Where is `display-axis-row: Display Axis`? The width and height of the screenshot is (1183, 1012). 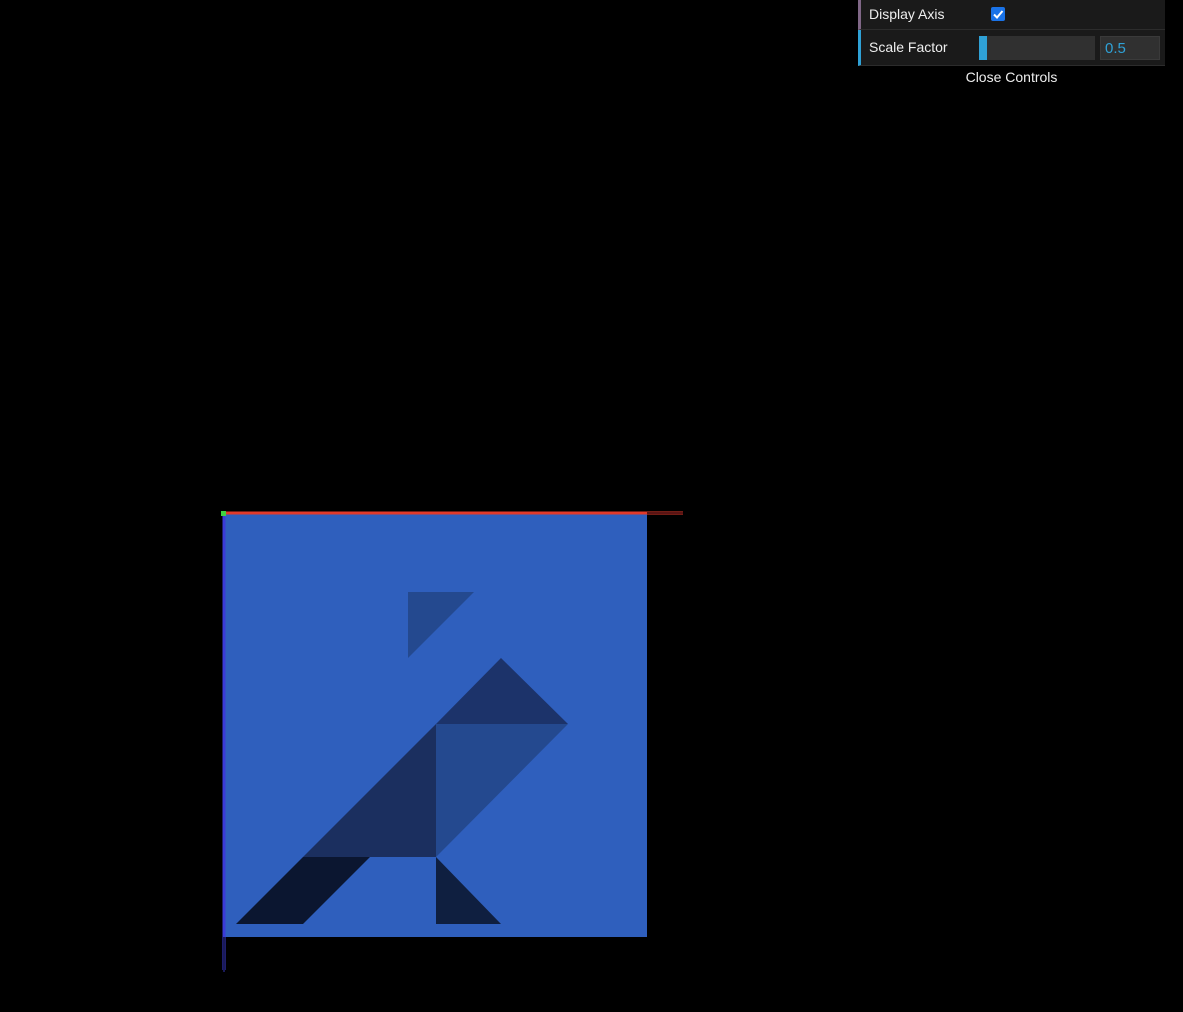
display-axis-row: Display Axis is located at coordinates (1011, 15).